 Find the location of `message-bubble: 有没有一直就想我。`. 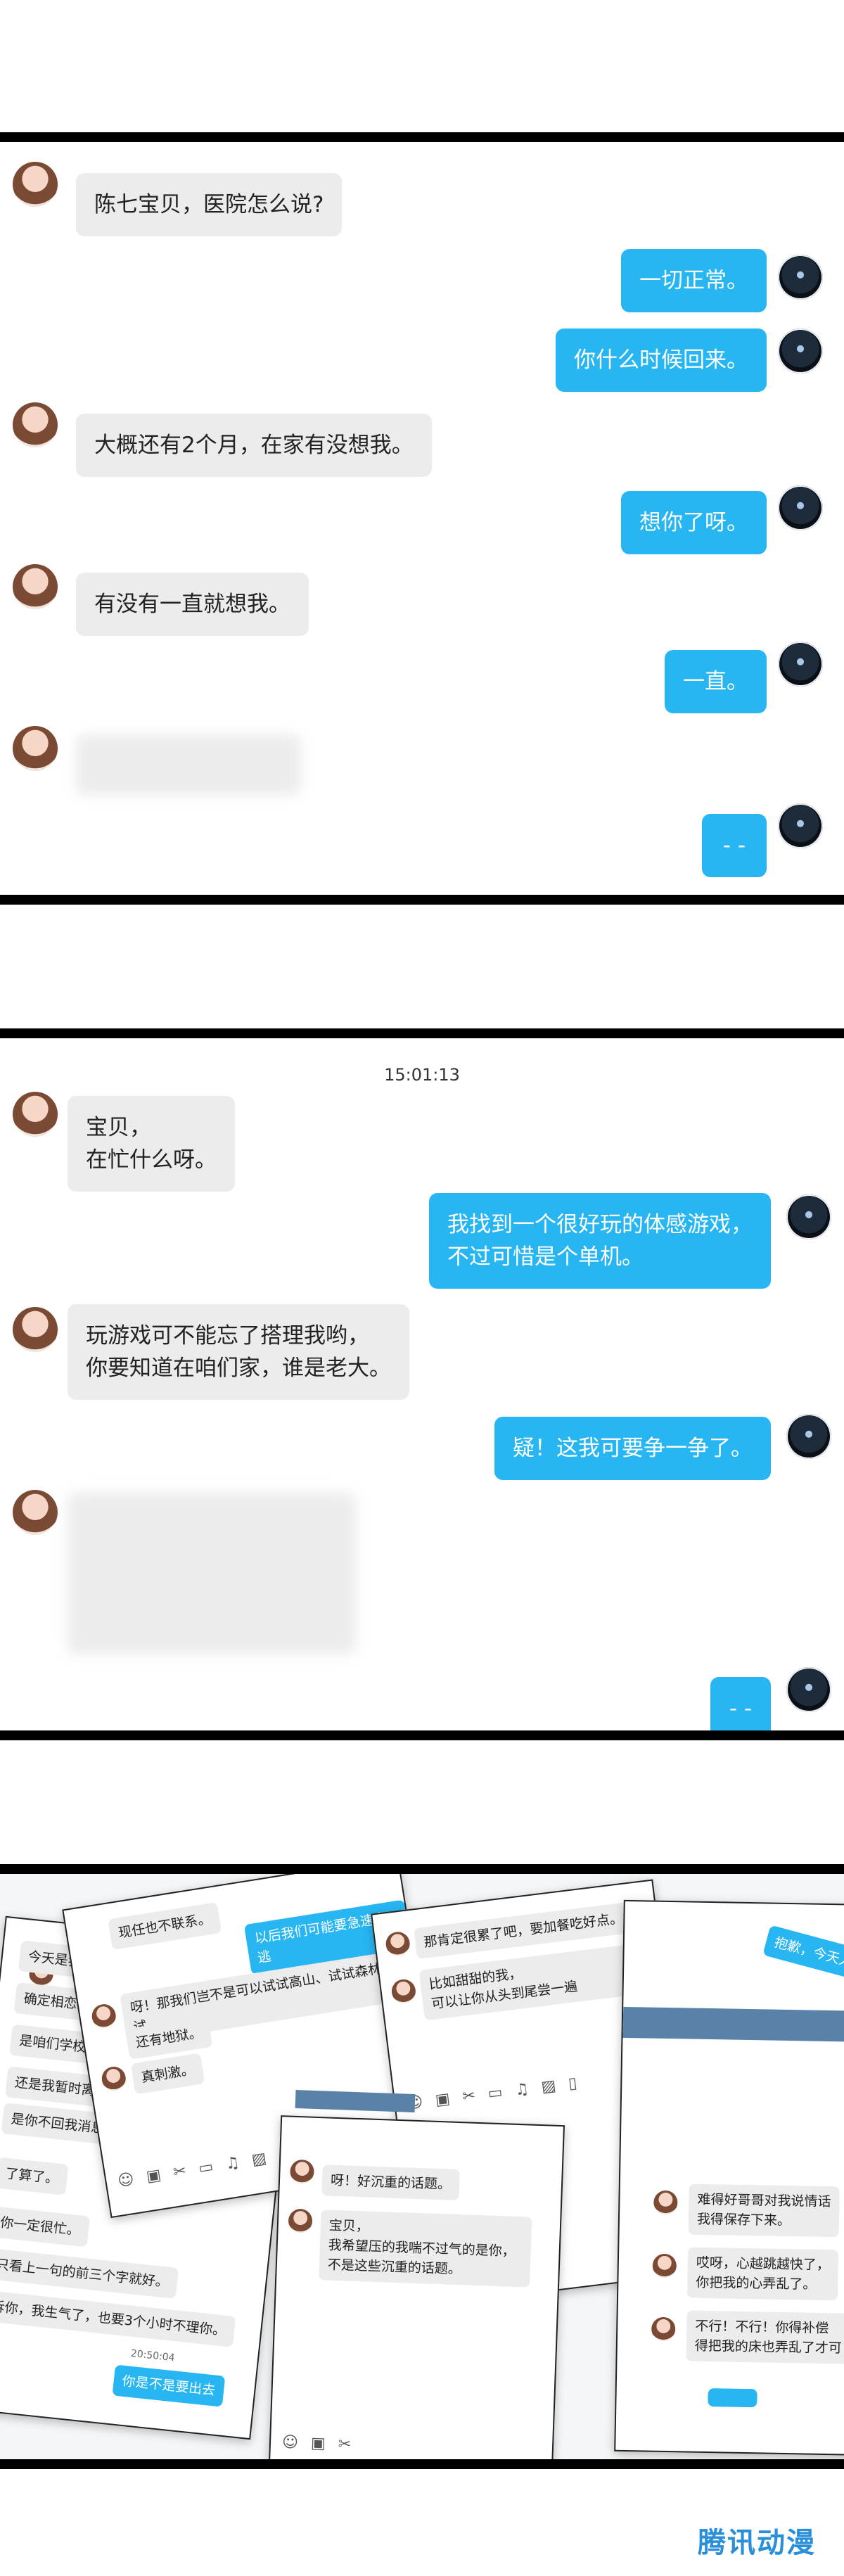

message-bubble: 有没有一直就想我。 is located at coordinates (192, 604).